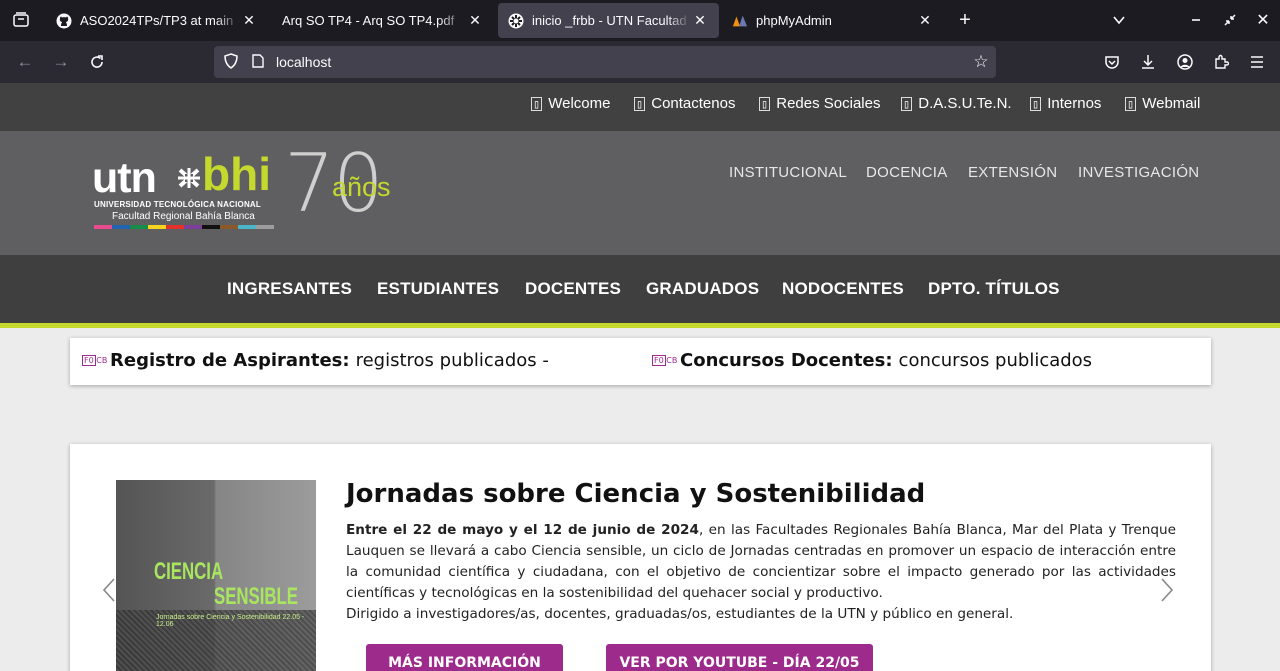  What do you see at coordinates (702, 289) in the screenshot?
I see `nav-graduados: GRADUADOS` at bounding box center [702, 289].